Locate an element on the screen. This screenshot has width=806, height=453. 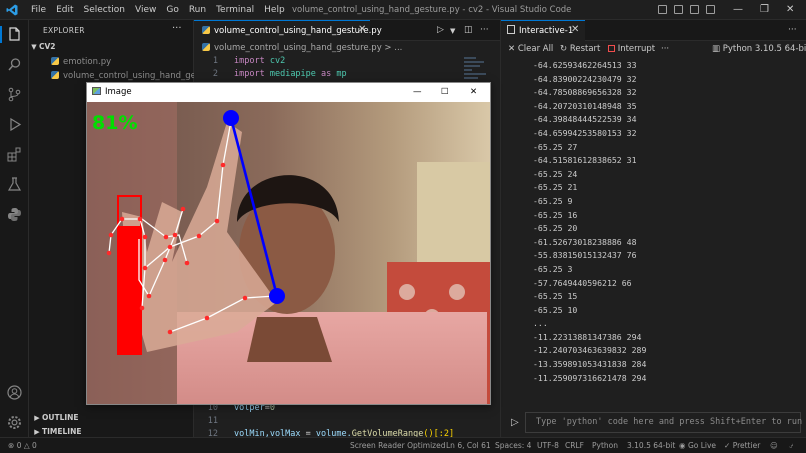
python-interpreter: 3.10.5 64-bit is located at coordinates (651, 445).